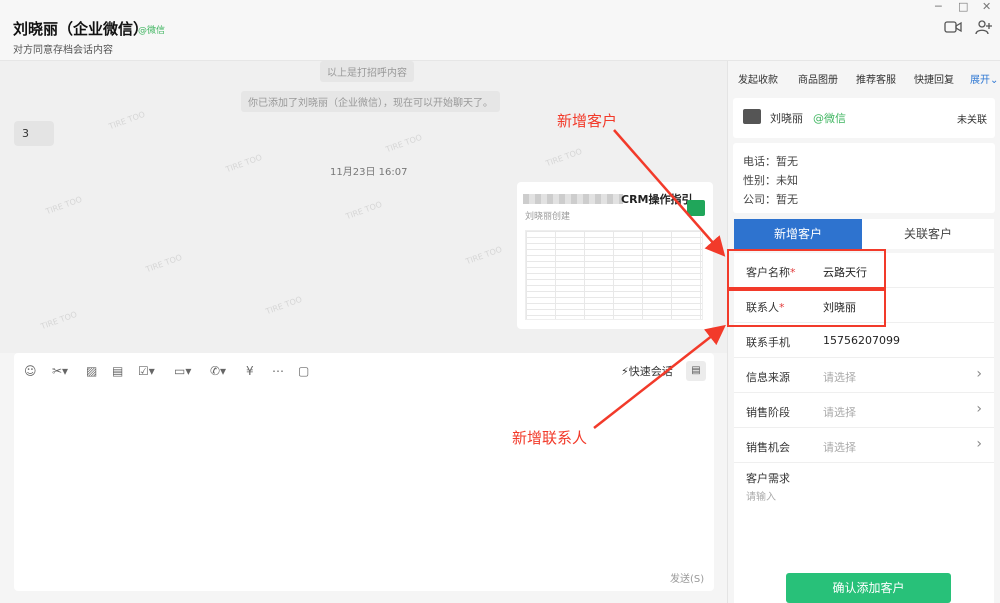 The height and width of the screenshot is (603, 1000). I want to click on stage-row: 销售阶段 请选择 ›, so click(864, 410).